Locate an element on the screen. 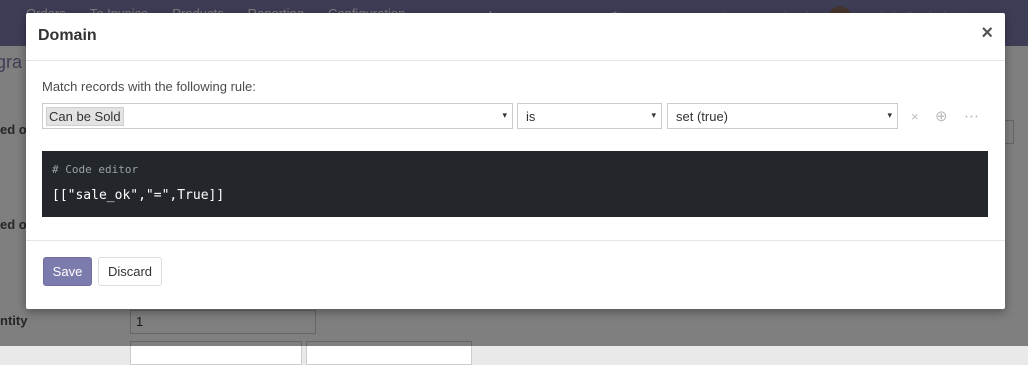  rule-description: Match records with the following rule: is located at coordinates (149, 86).